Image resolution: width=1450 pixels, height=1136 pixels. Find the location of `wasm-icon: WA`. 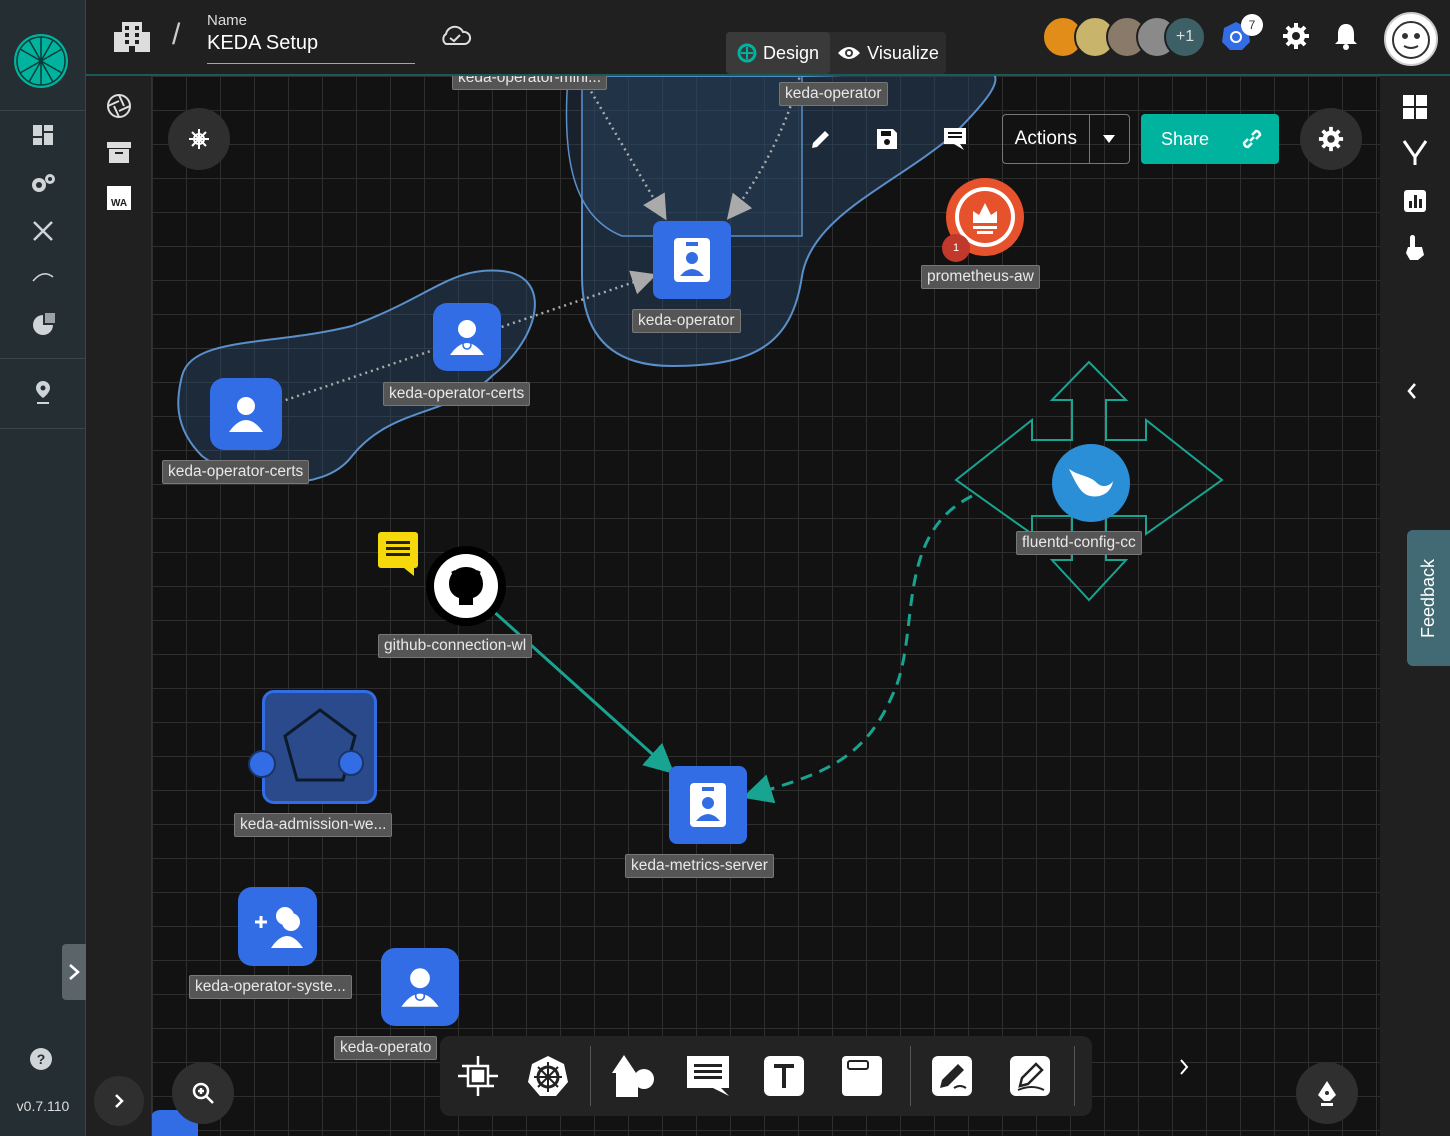

wasm-icon: WA is located at coordinates (119, 198).